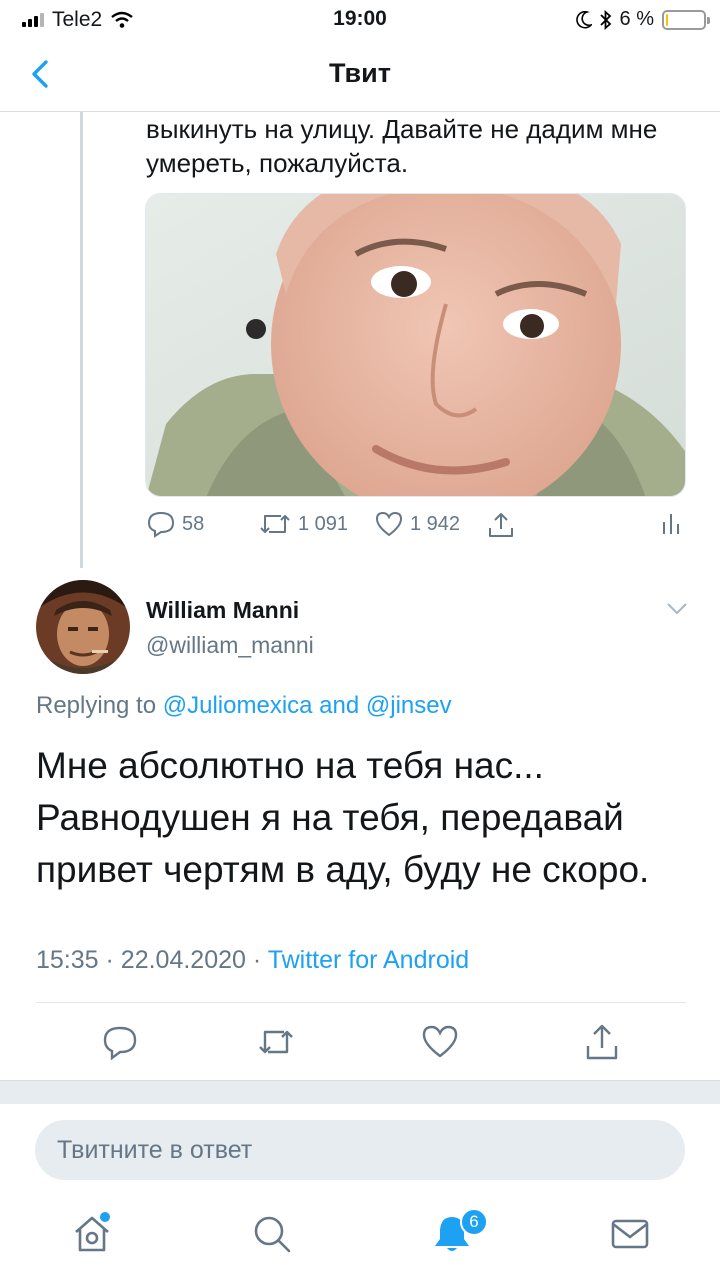  Describe the element at coordinates (183, 960) in the screenshot. I see `tweet-date: 22.04.2020` at that location.